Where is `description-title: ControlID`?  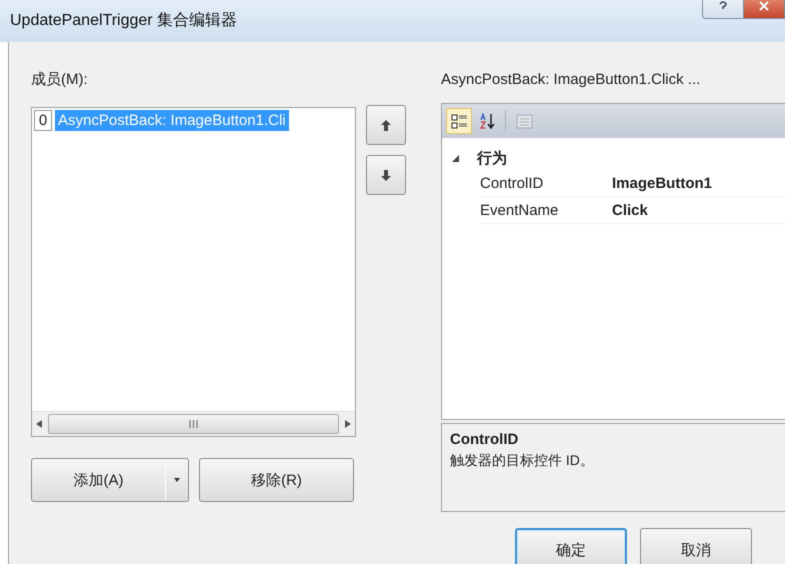 description-title: ControlID is located at coordinates (485, 440).